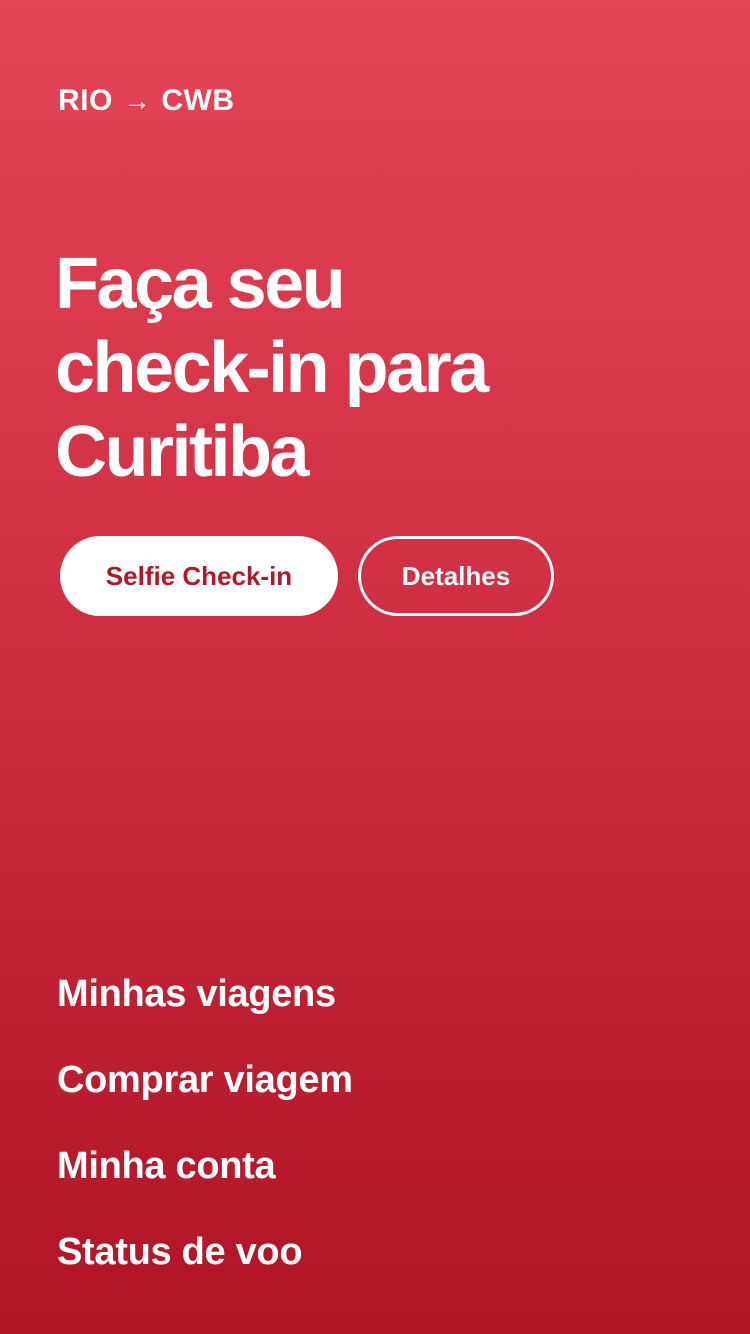 Image resolution: width=750 pixels, height=1334 pixels. I want to click on selfie-checkin-button: Selfie Check-in, so click(199, 576).